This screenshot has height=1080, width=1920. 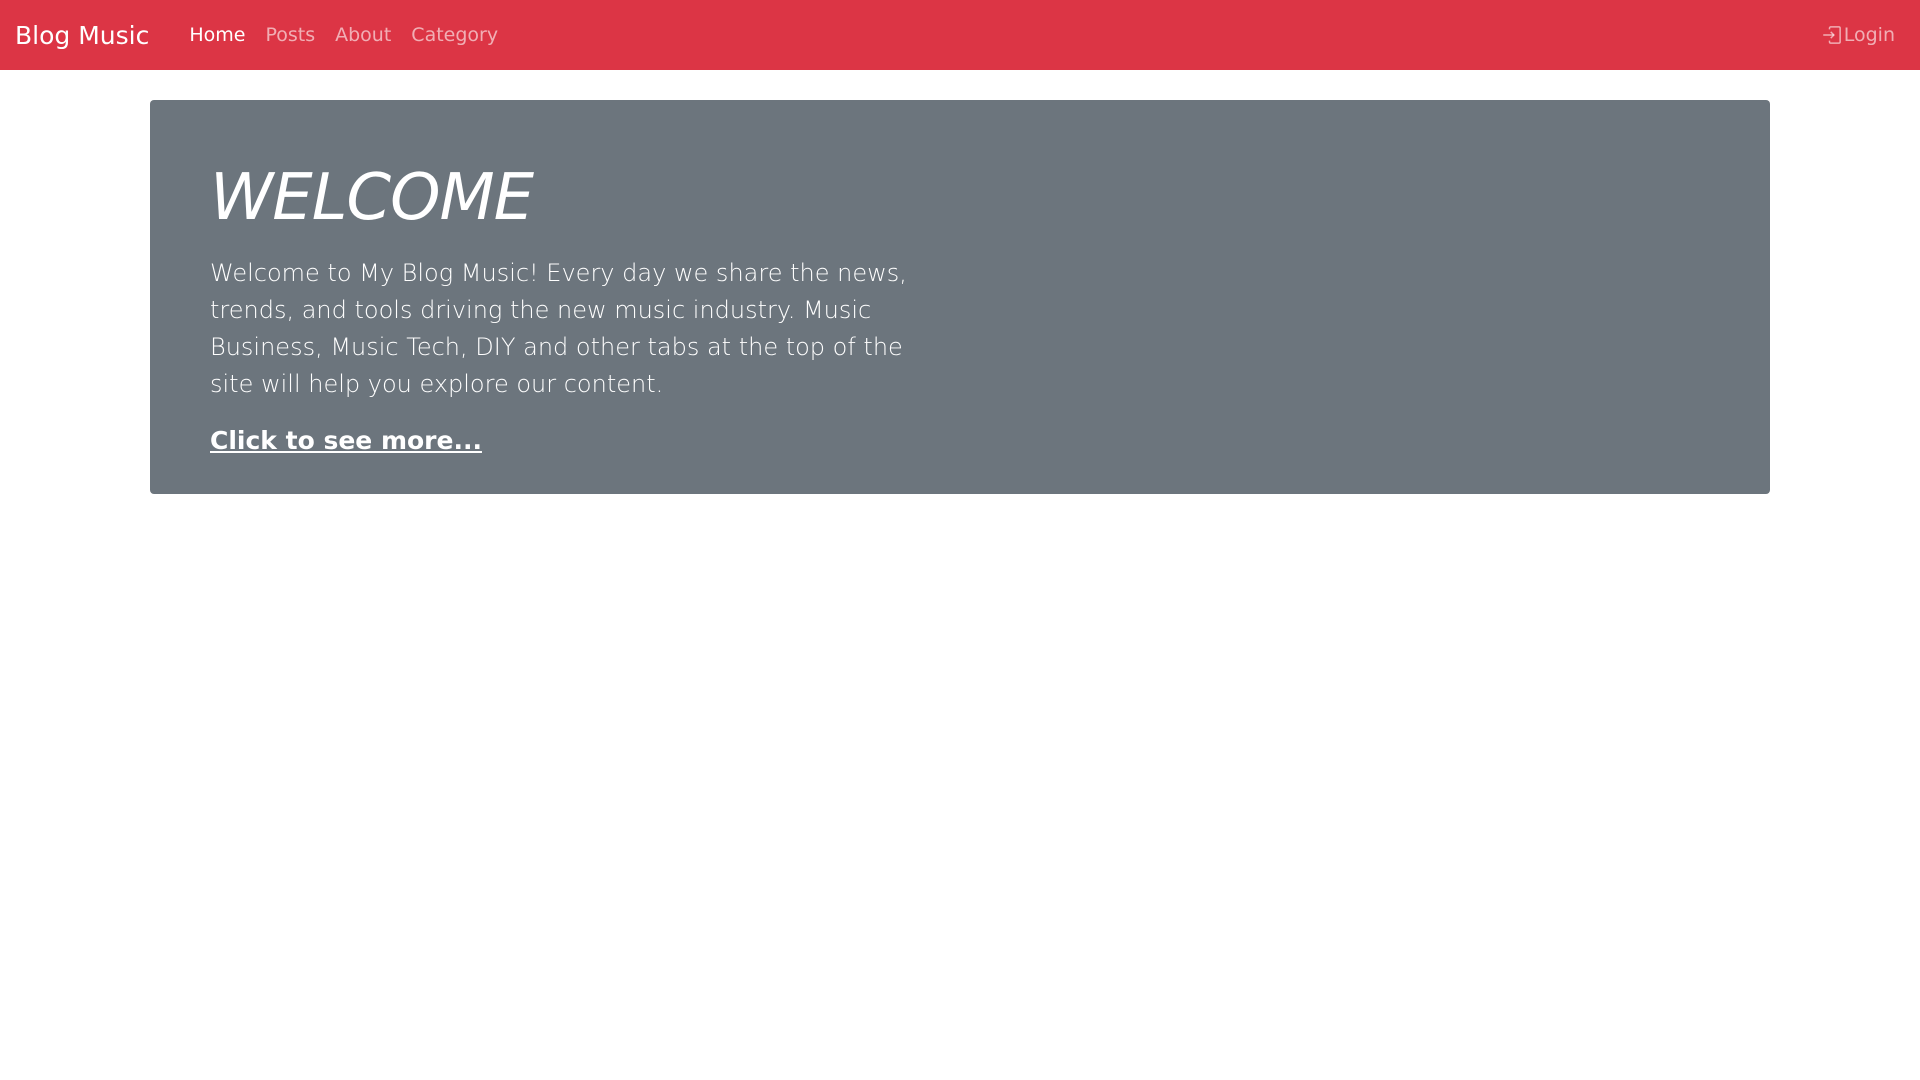 What do you see at coordinates (363, 35) in the screenshot?
I see `nav-link-about: About` at bounding box center [363, 35].